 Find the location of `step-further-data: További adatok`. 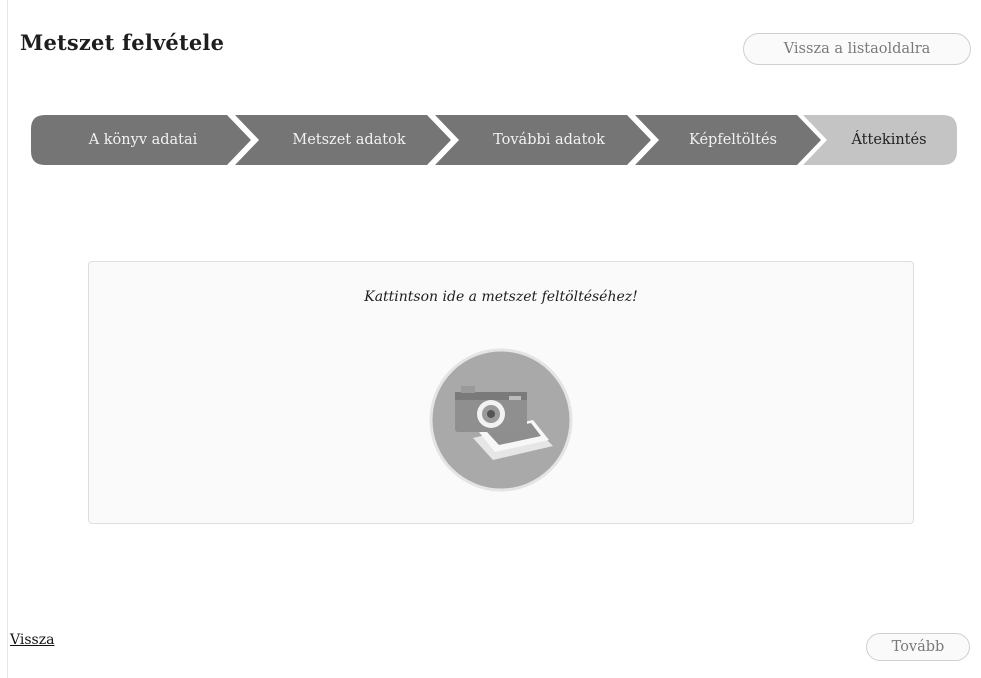

step-further-data: További adatok is located at coordinates (549, 140).